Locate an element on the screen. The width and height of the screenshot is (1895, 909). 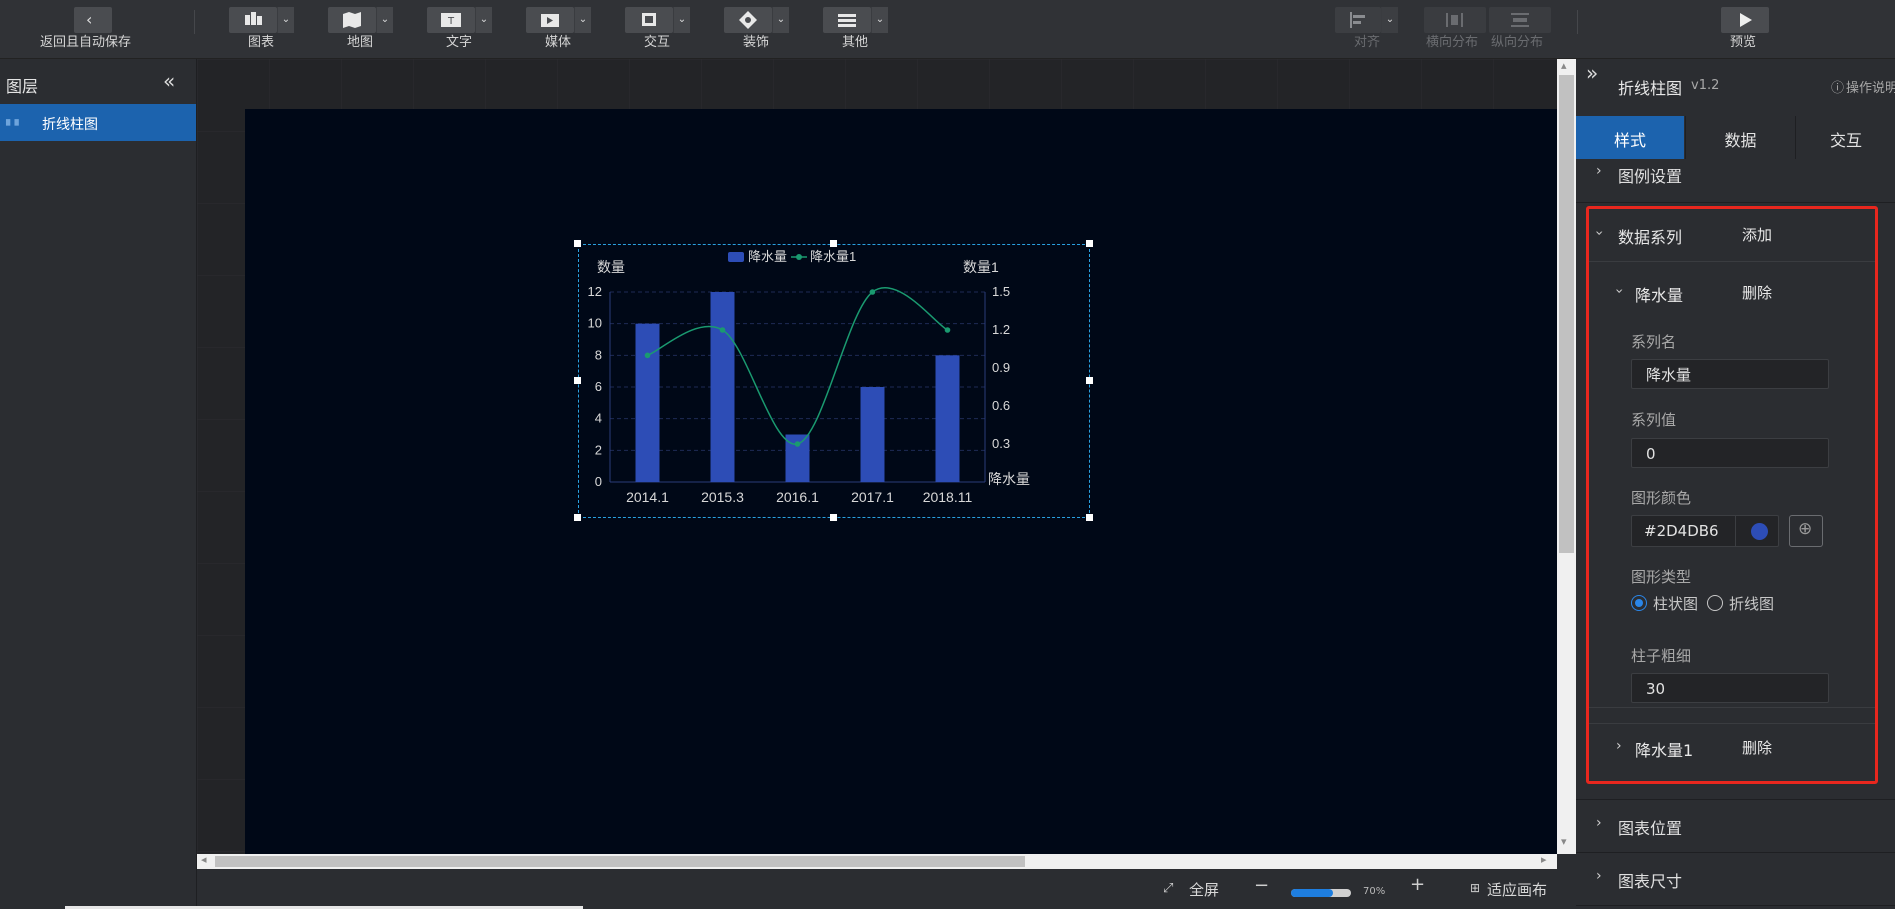
horizontal-scrollbar-track: ◂ ▸ is located at coordinates (877, 861).